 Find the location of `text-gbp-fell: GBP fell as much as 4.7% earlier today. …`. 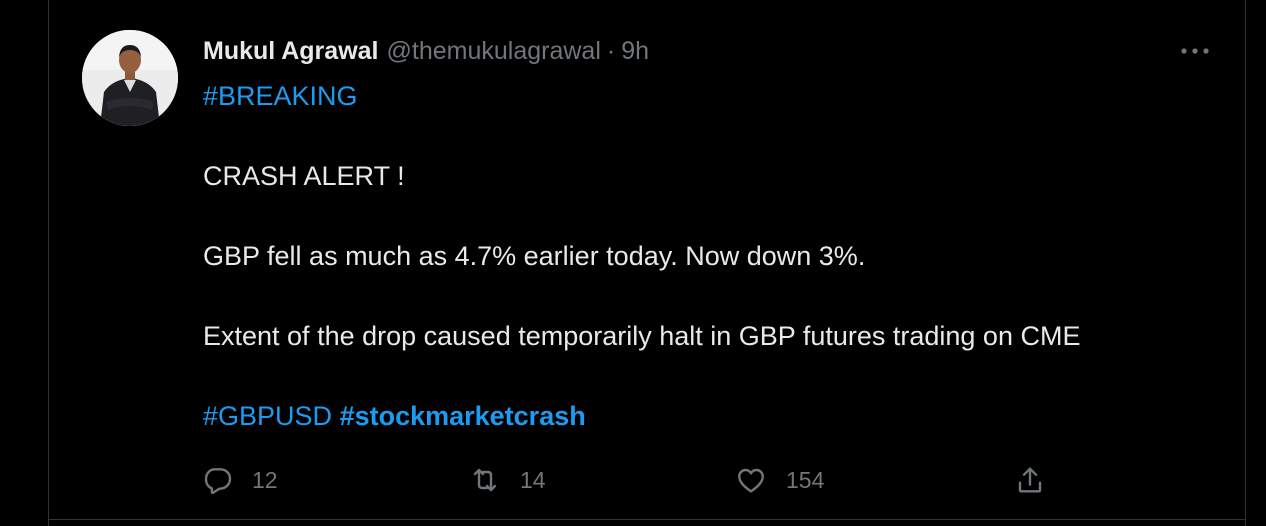

text-gbp-fell: GBP fell as much as 4.7% earlier today. … is located at coordinates (534, 256).